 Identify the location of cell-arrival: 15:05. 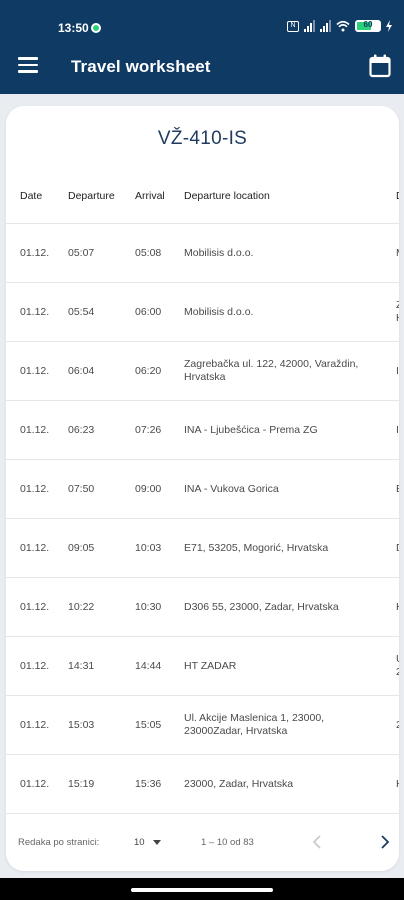
(148, 725).